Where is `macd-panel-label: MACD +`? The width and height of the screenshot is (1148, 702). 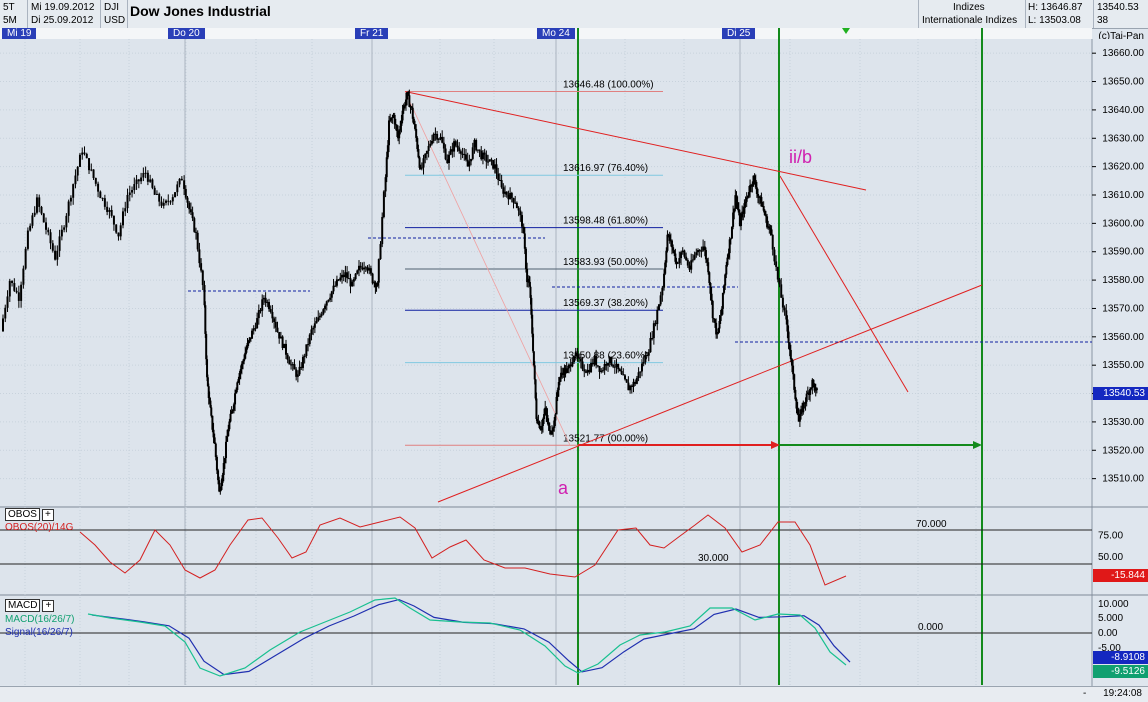 macd-panel-label: MACD + is located at coordinates (30, 605).